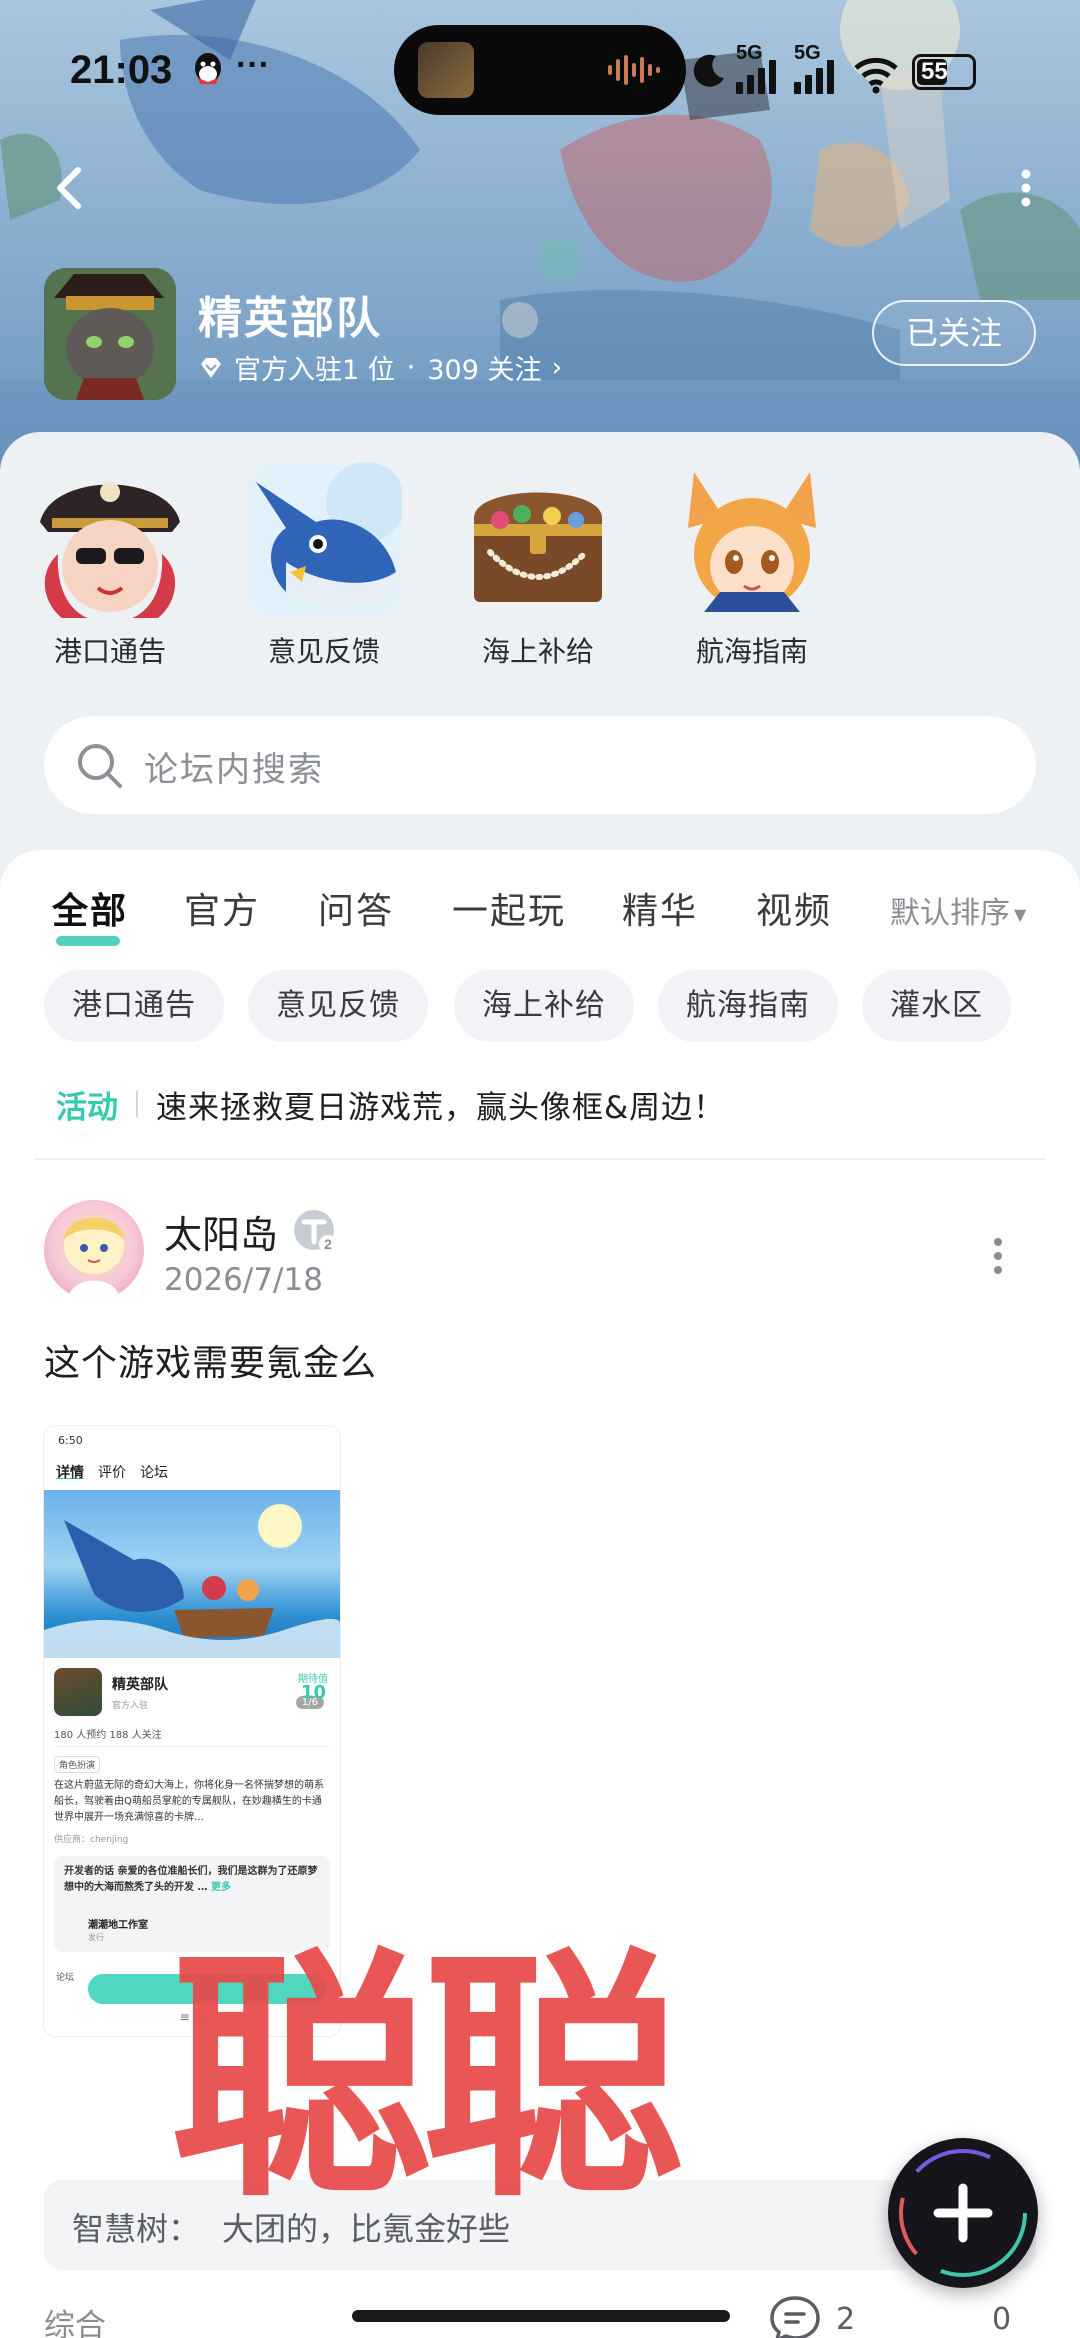 This screenshot has width=1080, height=2338. Describe the element at coordinates (72, 188) in the screenshot. I see `back-arrow-icon` at that location.